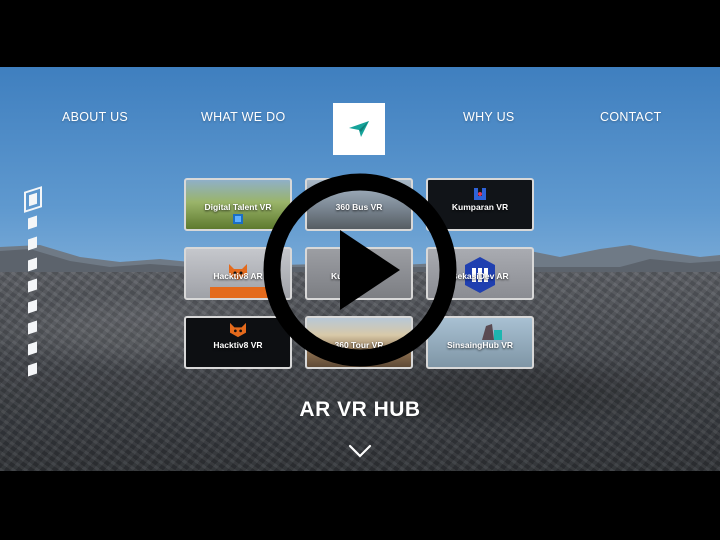 This screenshot has height=540, width=720. Describe the element at coordinates (360, 270) in the screenshot. I see `play-icon` at that location.